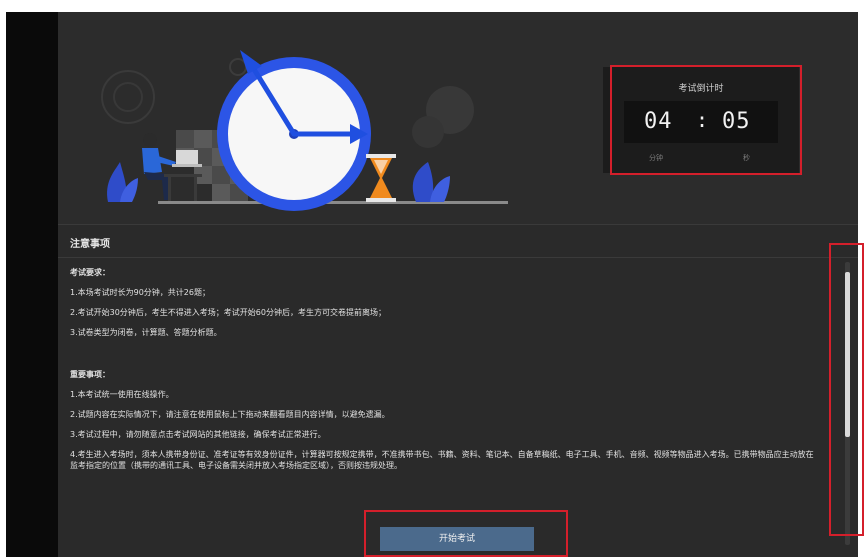  I want to click on countdown-title: 考试倒计时, so click(701, 89).